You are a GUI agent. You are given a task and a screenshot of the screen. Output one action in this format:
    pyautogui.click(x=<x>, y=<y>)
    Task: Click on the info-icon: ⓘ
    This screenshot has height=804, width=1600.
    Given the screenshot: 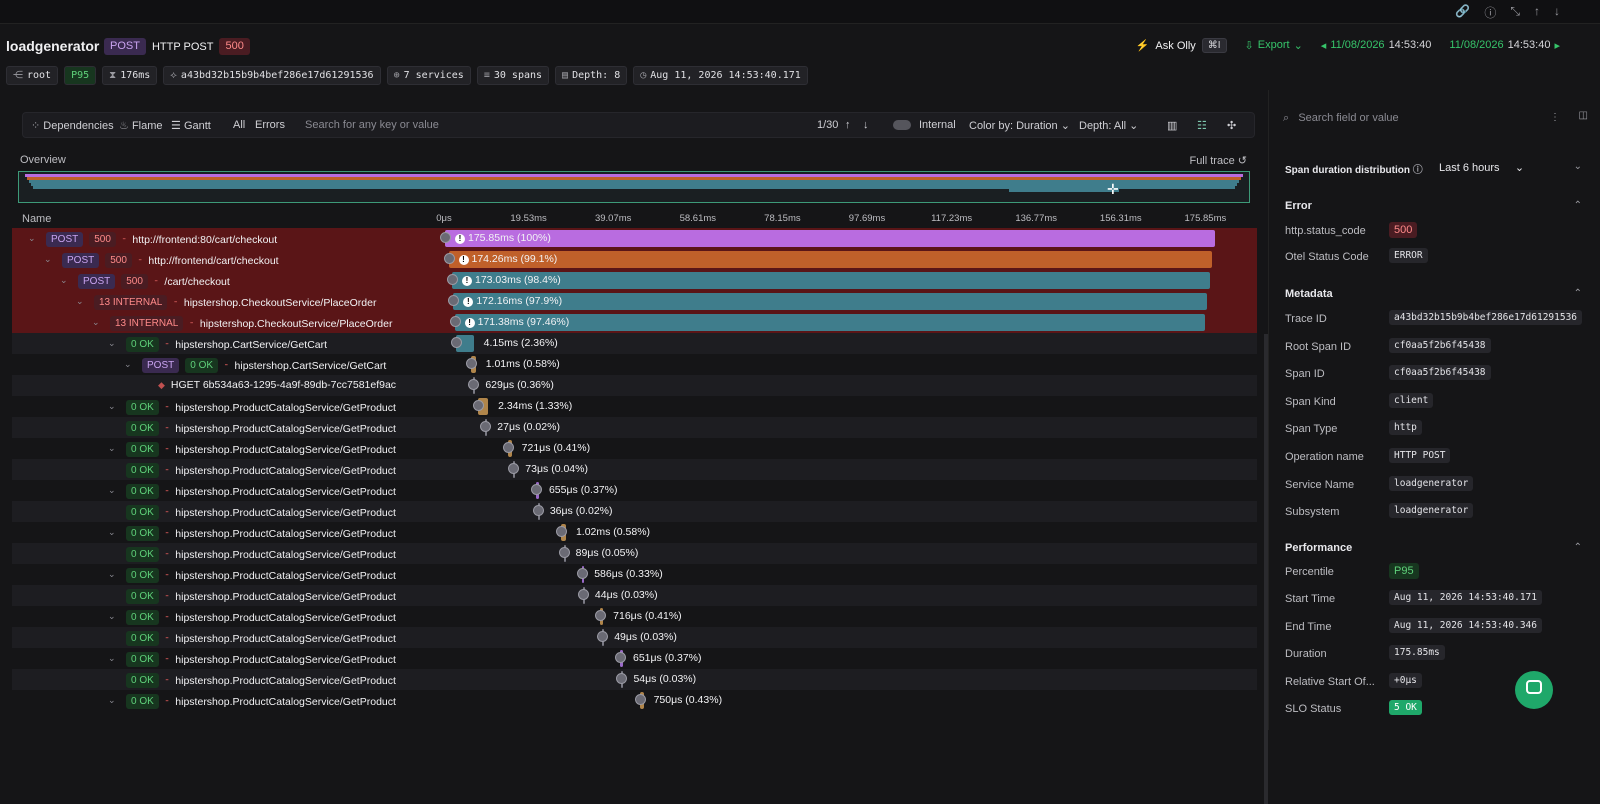 What is the action you would take?
    pyautogui.click(x=1490, y=12)
    